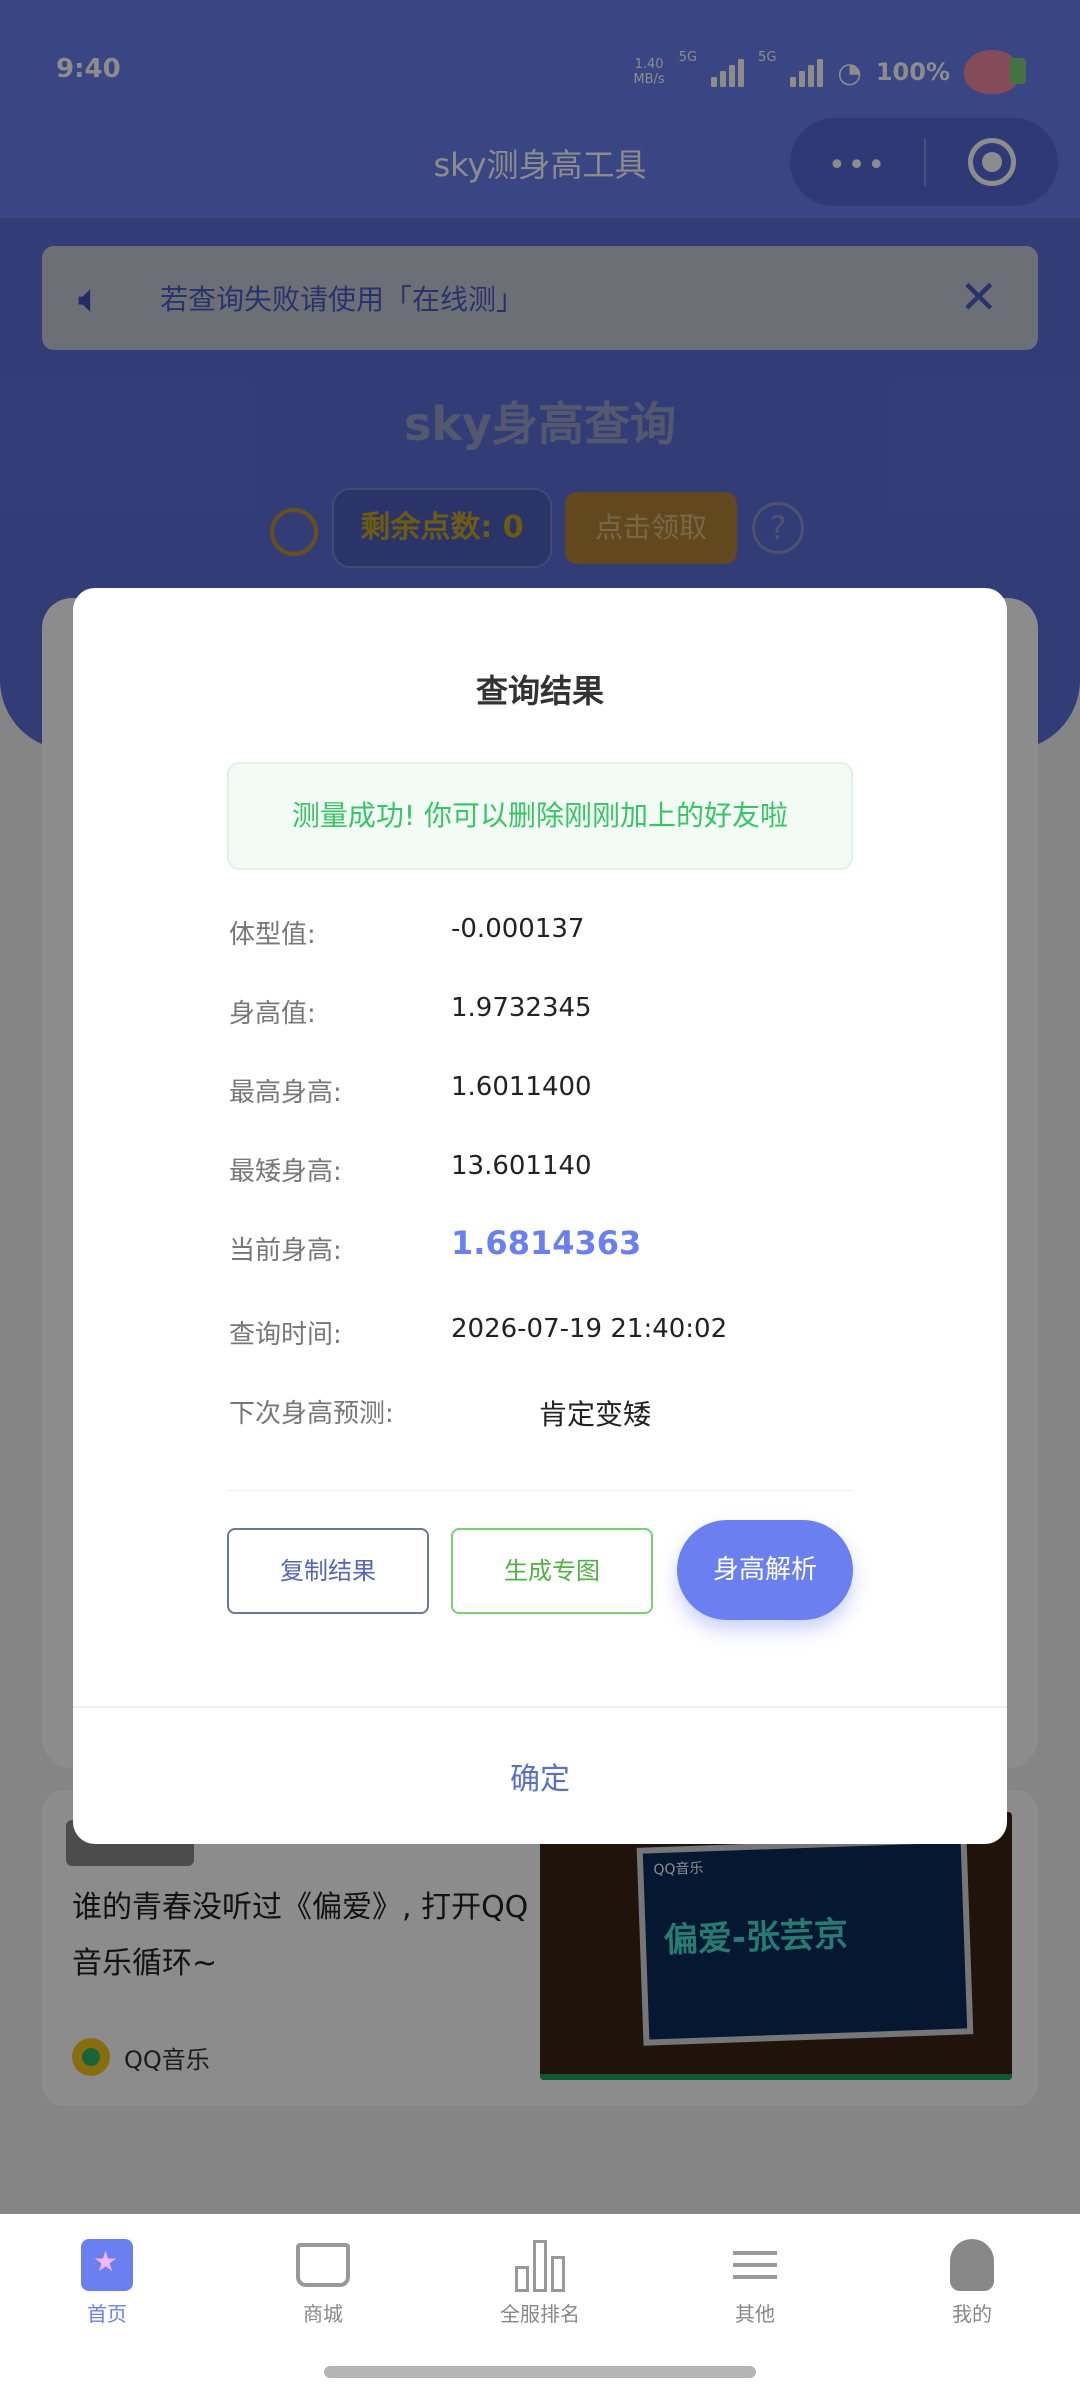 This screenshot has height=2400, width=1080. Describe the element at coordinates (285, 1172) in the screenshot. I see `row-label: 最矮身高:` at that location.